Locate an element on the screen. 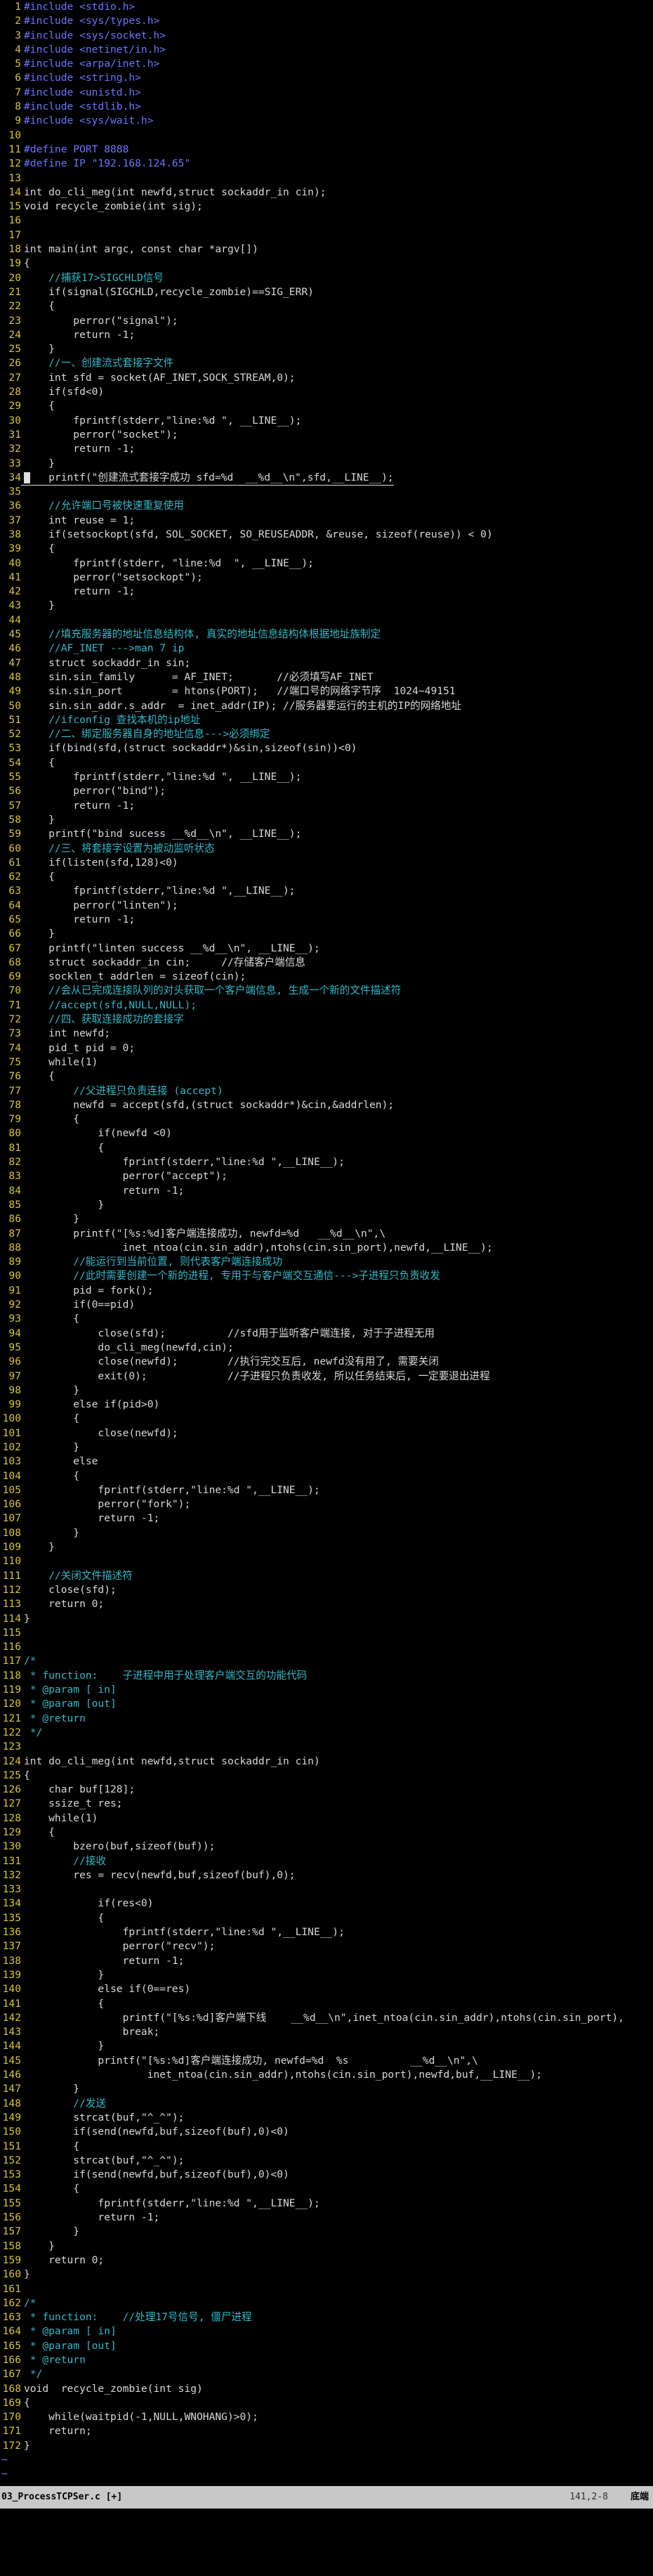 This screenshot has width=653, height=2576. code-line: 115 is located at coordinates (326, 1633).